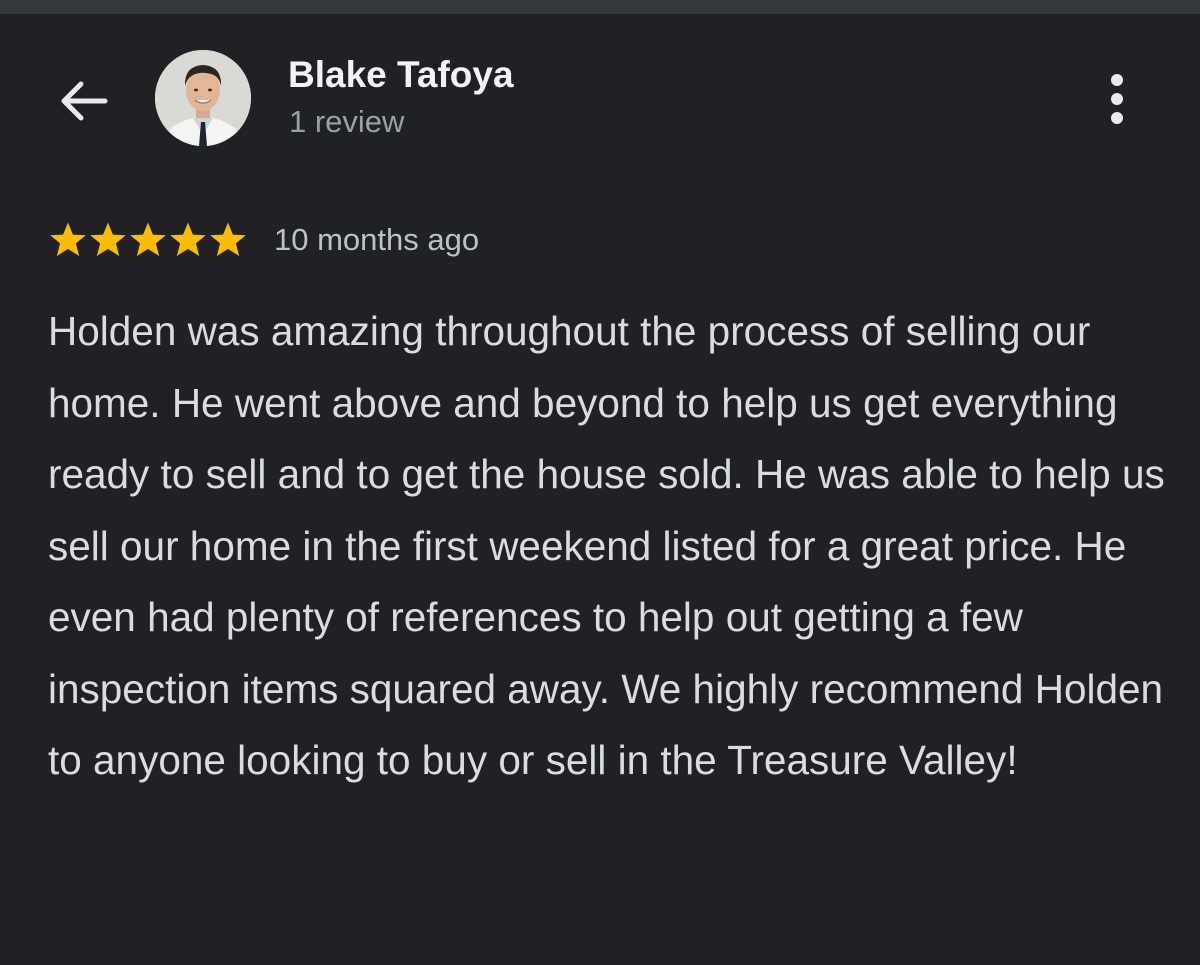 This screenshot has height=965, width=1200. What do you see at coordinates (1117, 80) in the screenshot?
I see `more-vert-icon` at bounding box center [1117, 80].